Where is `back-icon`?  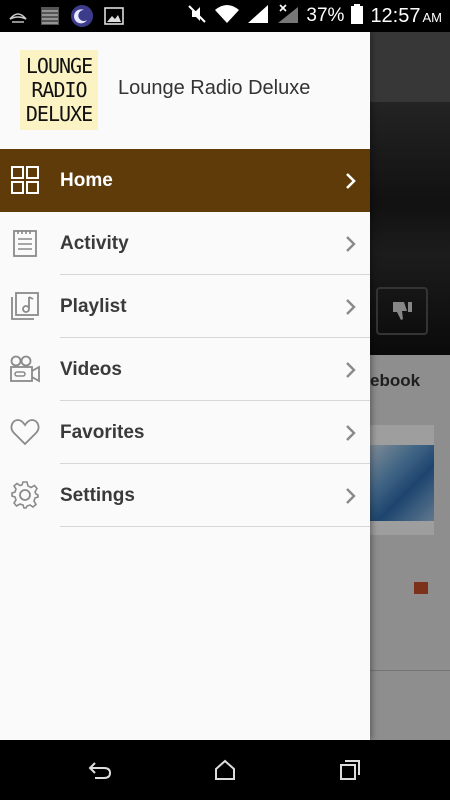 back-icon is located at coordinates (100, 770).